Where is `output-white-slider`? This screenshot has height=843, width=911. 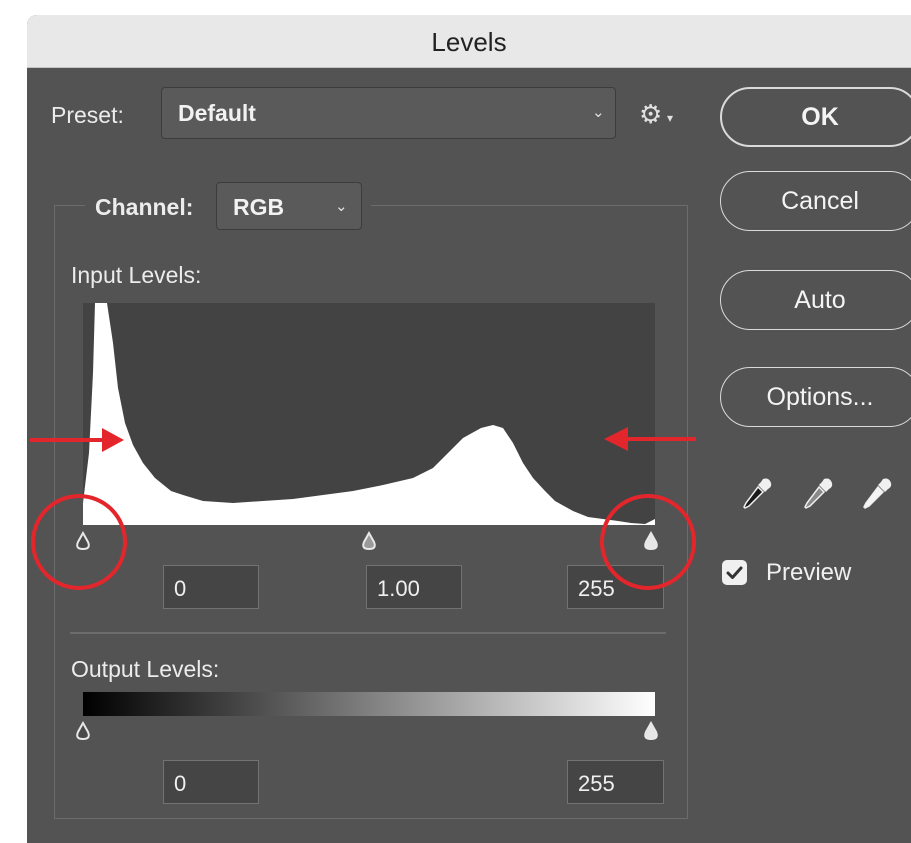 output-white-slider is located at coordinates (651, 730).